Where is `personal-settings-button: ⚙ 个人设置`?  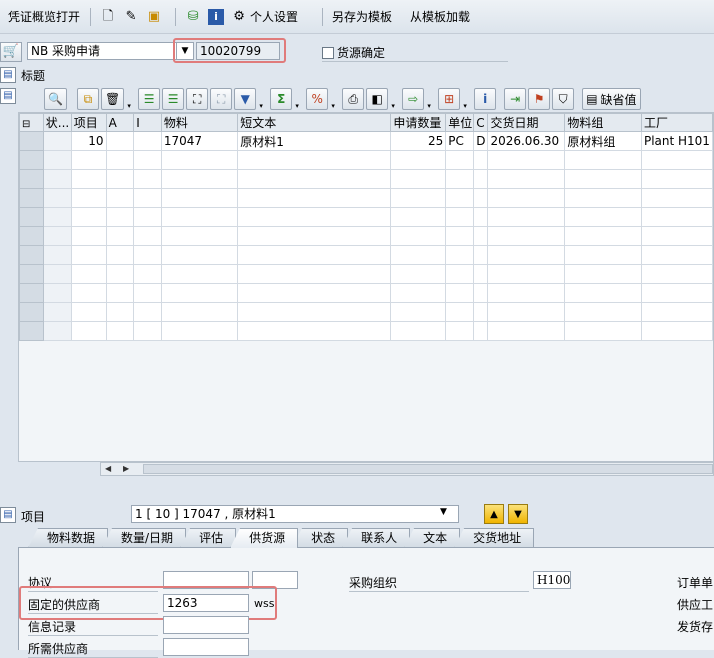 personal-settings-button: ⚙ 个人设置 is located at coordinates (264, 16).